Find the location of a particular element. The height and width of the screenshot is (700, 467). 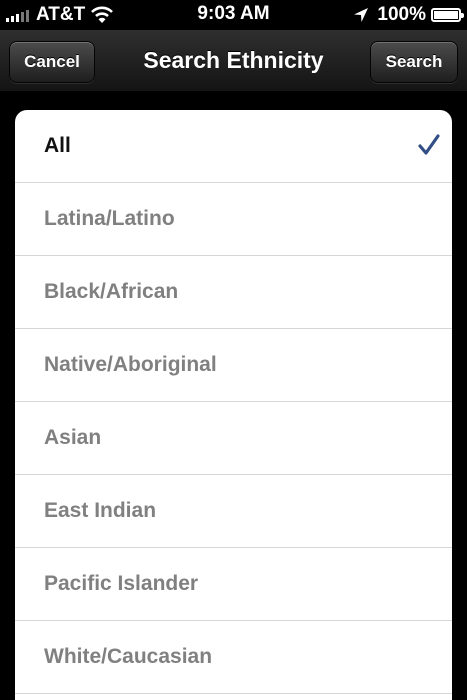

list-item-label: Pacific Islander is located at coordinates (121, 583).